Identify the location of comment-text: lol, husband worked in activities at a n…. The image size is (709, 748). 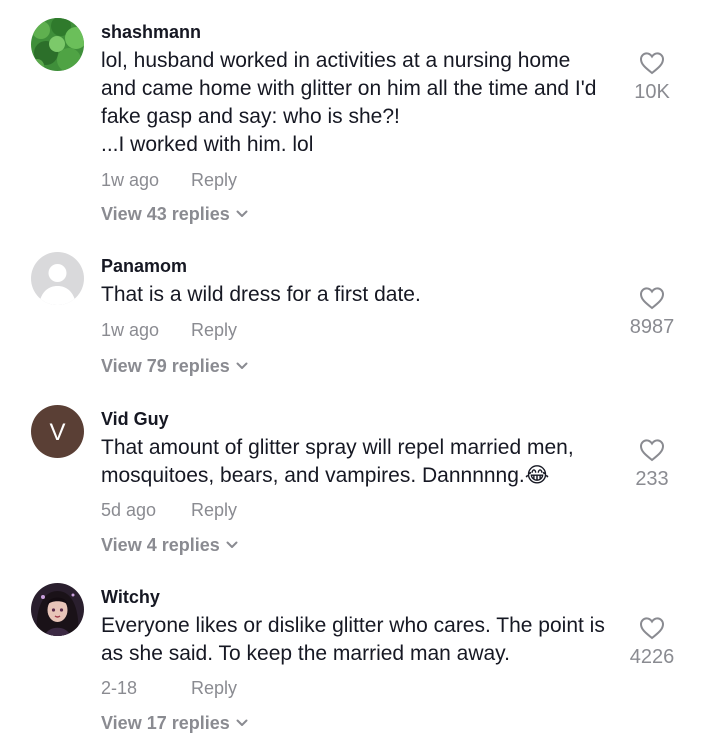
(349, 102).